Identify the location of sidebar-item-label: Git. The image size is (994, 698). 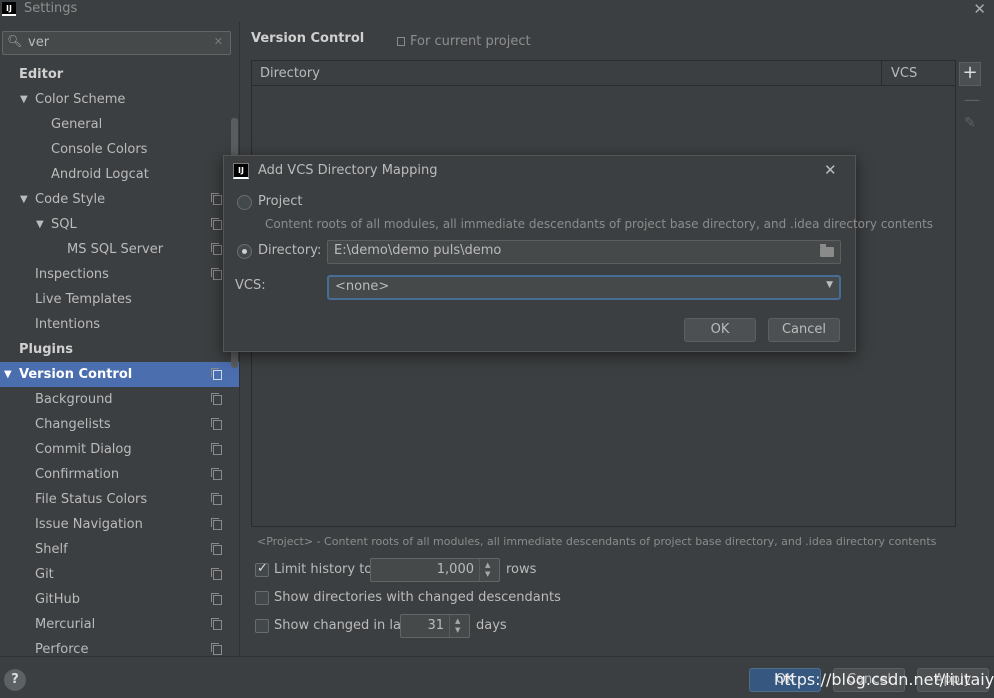
(44, 574).